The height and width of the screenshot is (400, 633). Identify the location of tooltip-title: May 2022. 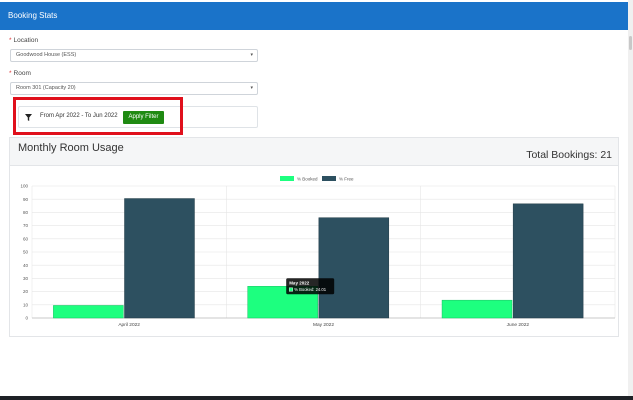
(299, 282).